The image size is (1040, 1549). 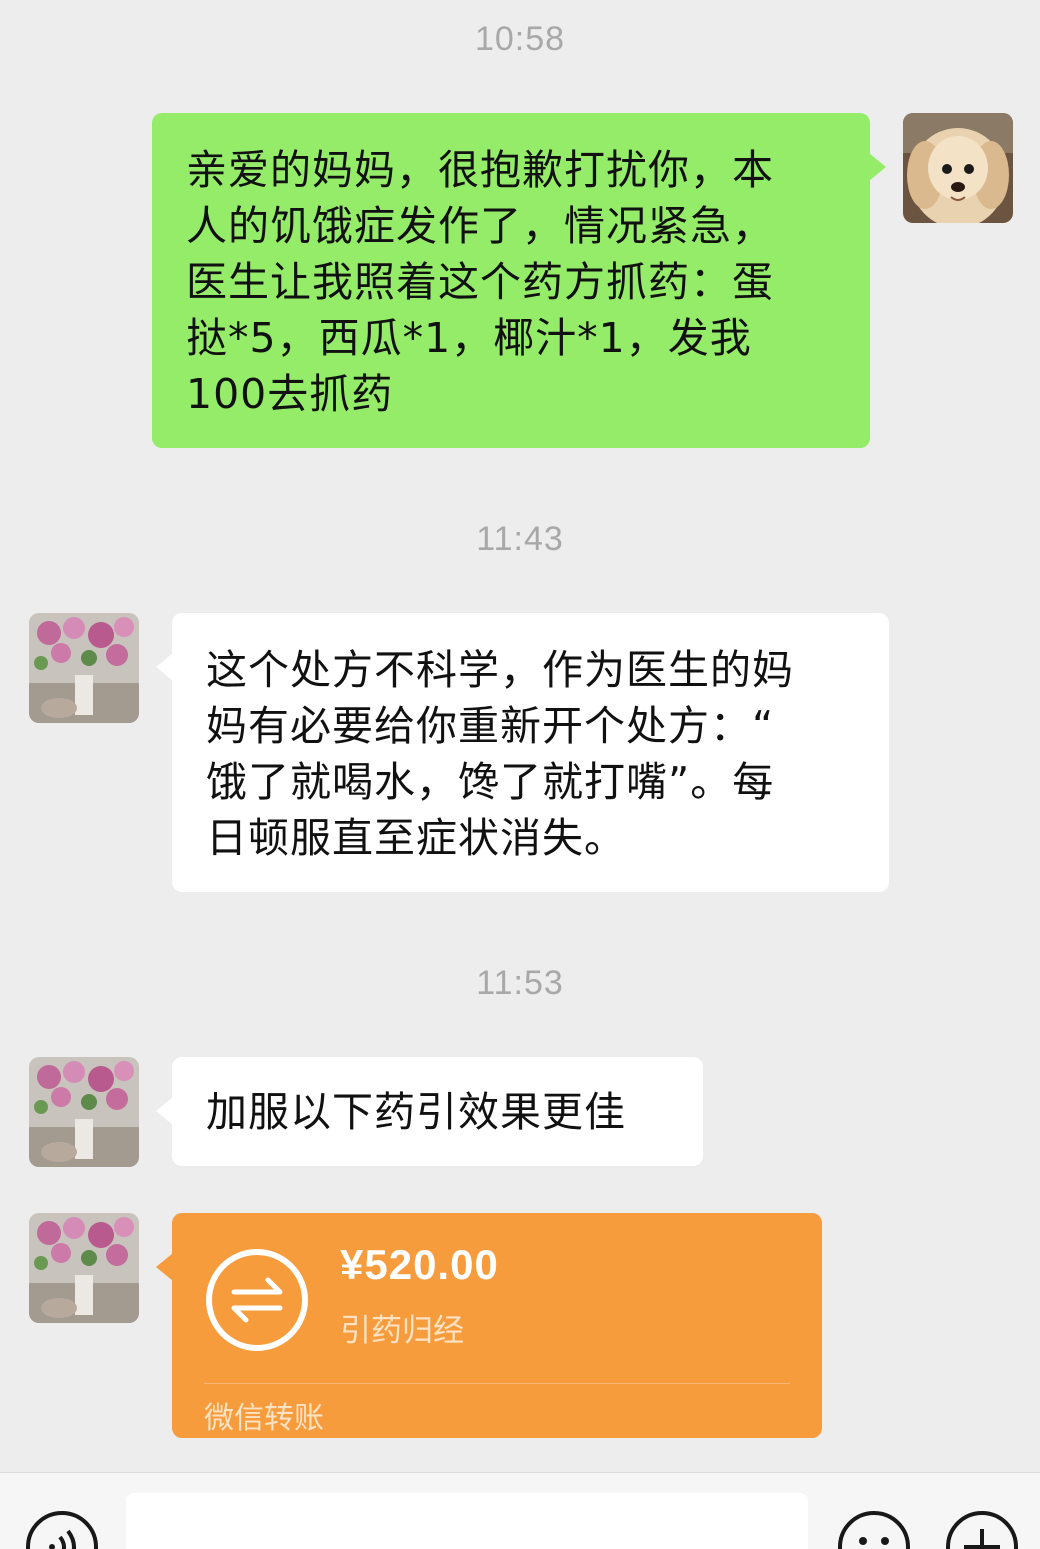 What do you see at coordinates (416, 838) in the screenshot?
I see `message-line: 日顿服直至症状消失。` at bounding box center [416, 838].